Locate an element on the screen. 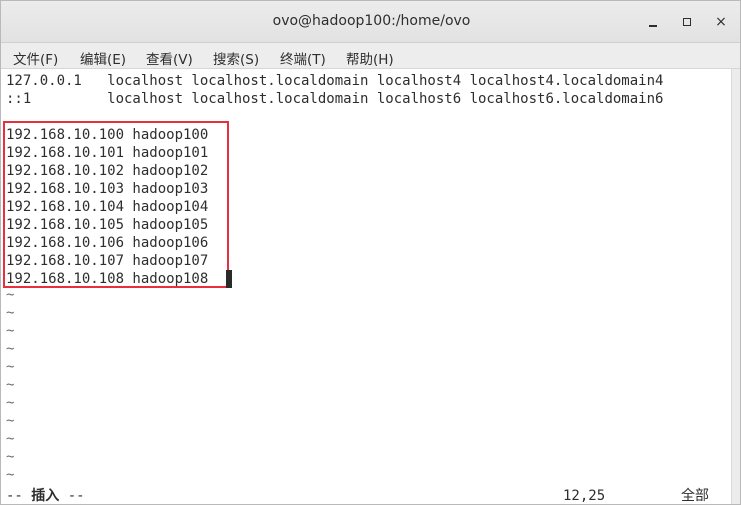 Image resolution: width=741 pixels, height=505 pixels. menu-view: 查看(V) is located at coordinates (169, 58).